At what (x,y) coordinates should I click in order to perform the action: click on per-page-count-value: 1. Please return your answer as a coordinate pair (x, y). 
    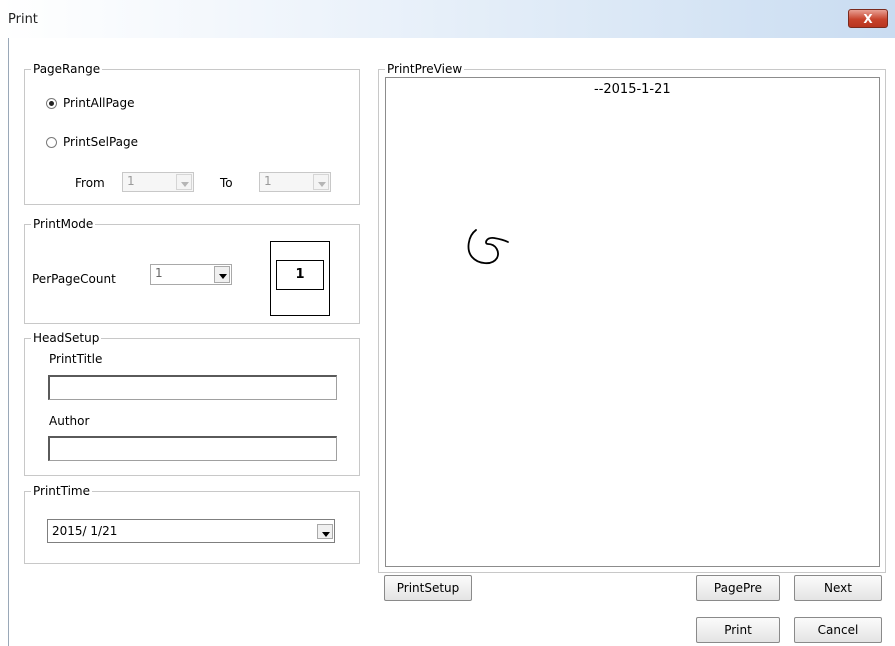
    Looking at the image, I should click on (159, 273).